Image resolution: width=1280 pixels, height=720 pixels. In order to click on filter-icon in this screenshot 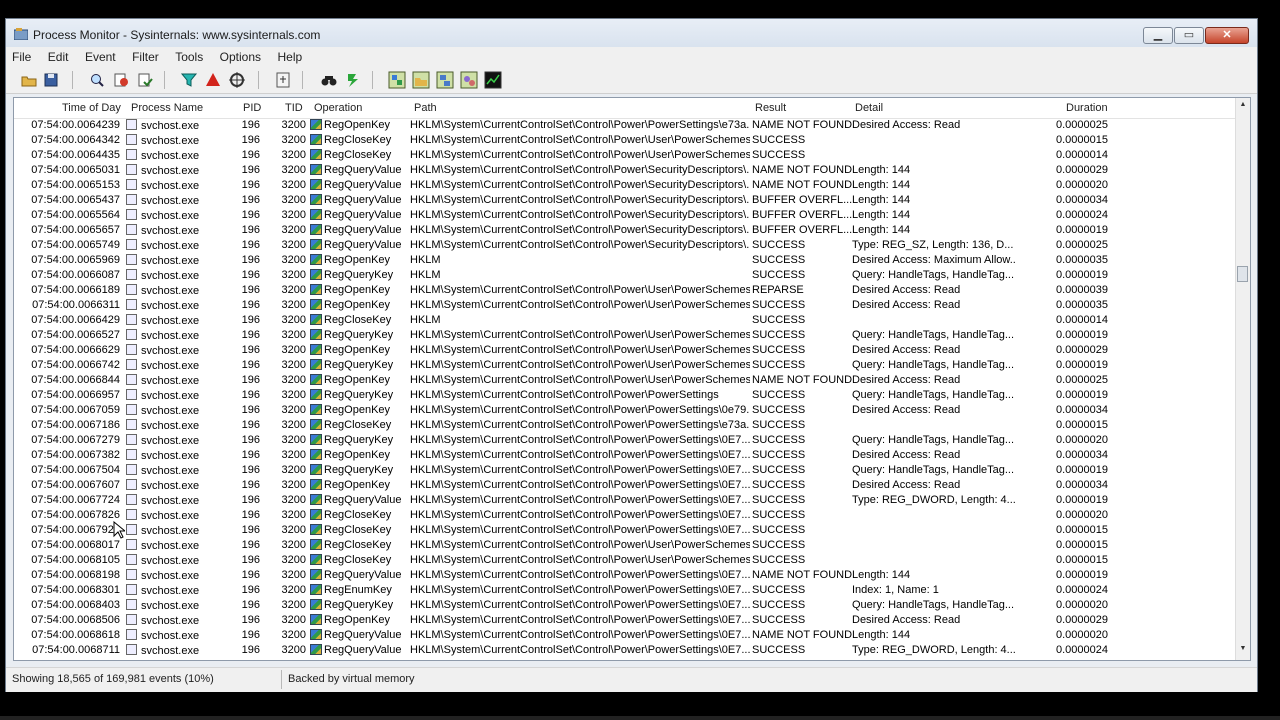, I will do `click(189, 80)`.